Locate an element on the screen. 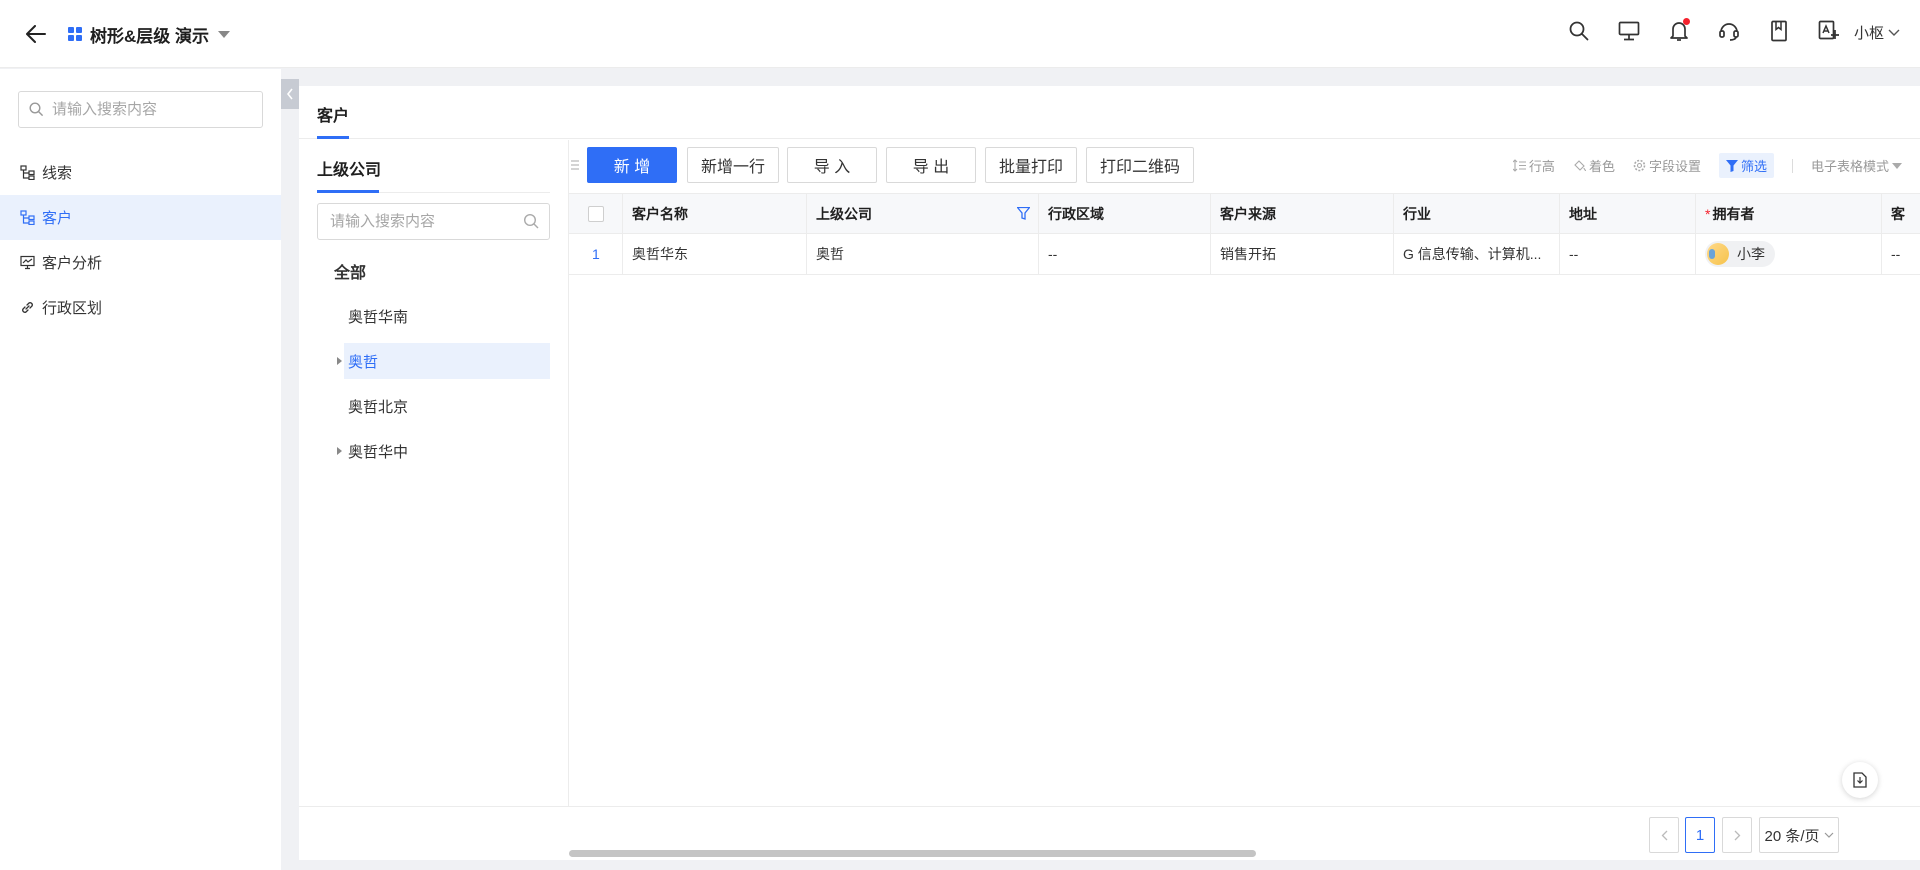 The width and height of the screenshot is (1920, 870). sidebar-collapse-button is located at coordinates (290, 94).